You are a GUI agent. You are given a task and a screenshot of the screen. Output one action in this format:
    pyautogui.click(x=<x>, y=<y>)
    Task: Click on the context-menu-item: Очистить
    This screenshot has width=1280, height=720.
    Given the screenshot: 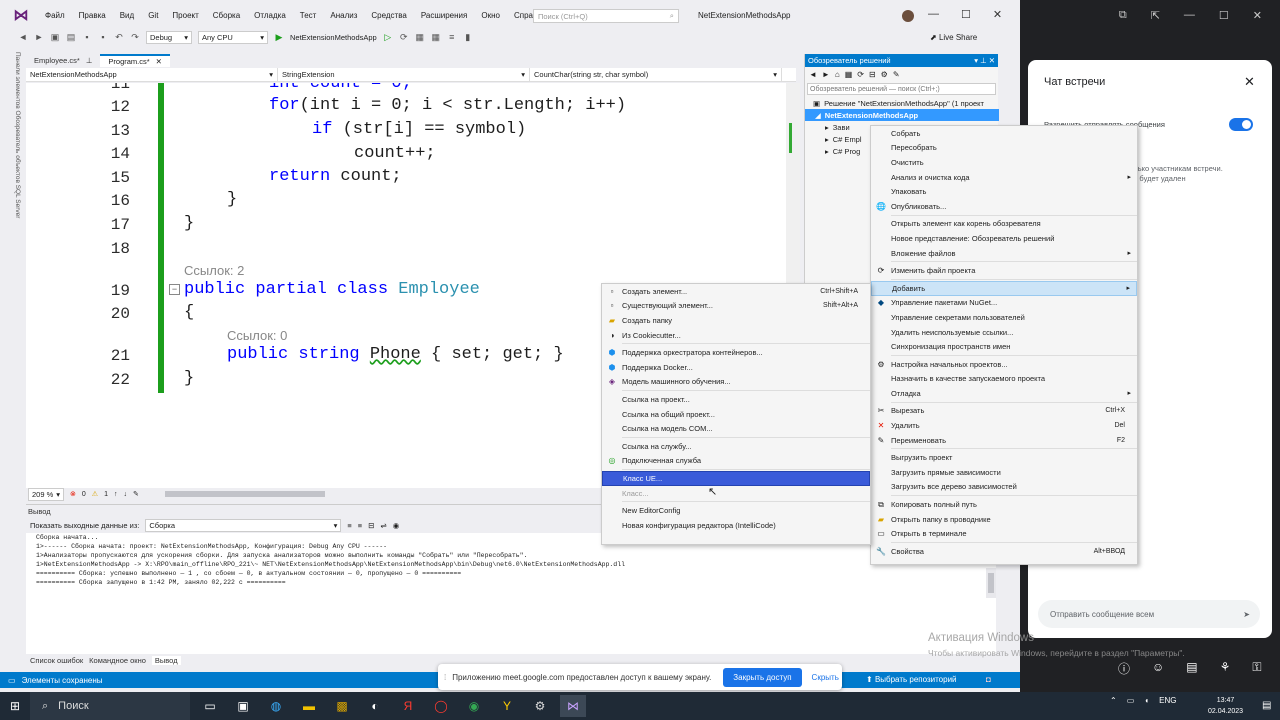 What is the action you would take?
    pyautogui.click(x=1004, y=162)
    